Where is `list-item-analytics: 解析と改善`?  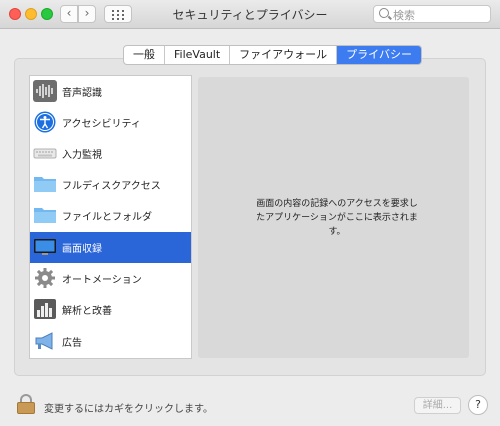 list-item-analytics: 解析と改善 is located at coordinates (110, 309).